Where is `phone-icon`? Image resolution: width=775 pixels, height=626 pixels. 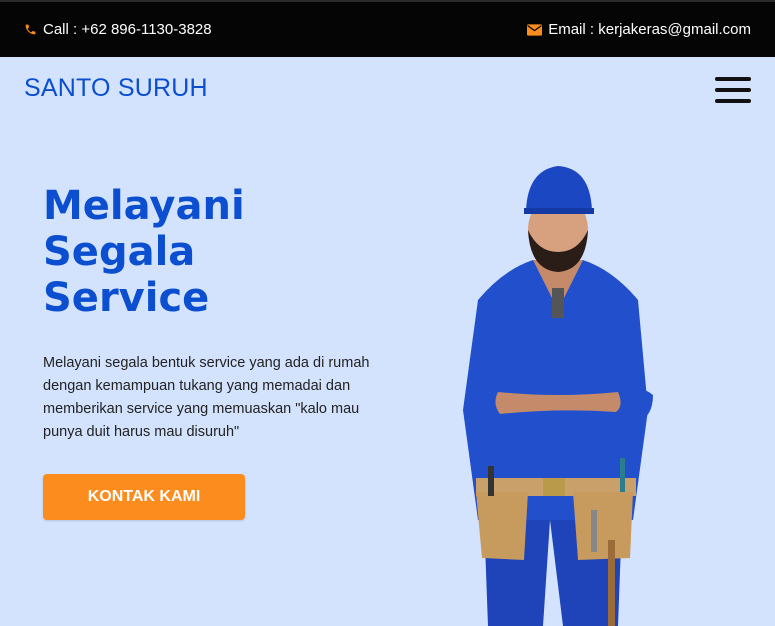
phone-icon is located at coordinates (30, 29).